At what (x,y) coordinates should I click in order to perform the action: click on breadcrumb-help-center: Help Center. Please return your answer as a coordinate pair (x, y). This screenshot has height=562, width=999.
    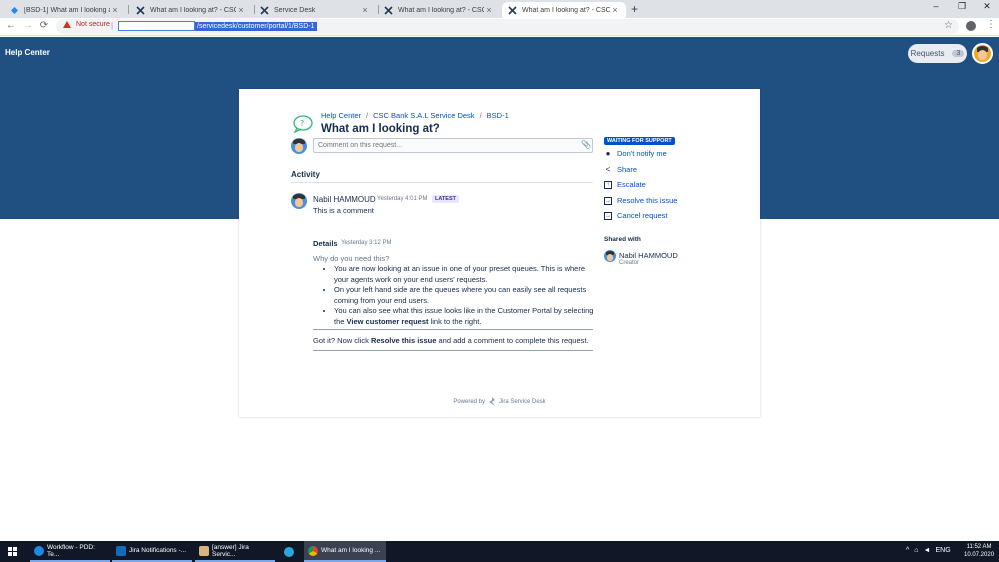
    Looking at the image, I should click on (341, 115).